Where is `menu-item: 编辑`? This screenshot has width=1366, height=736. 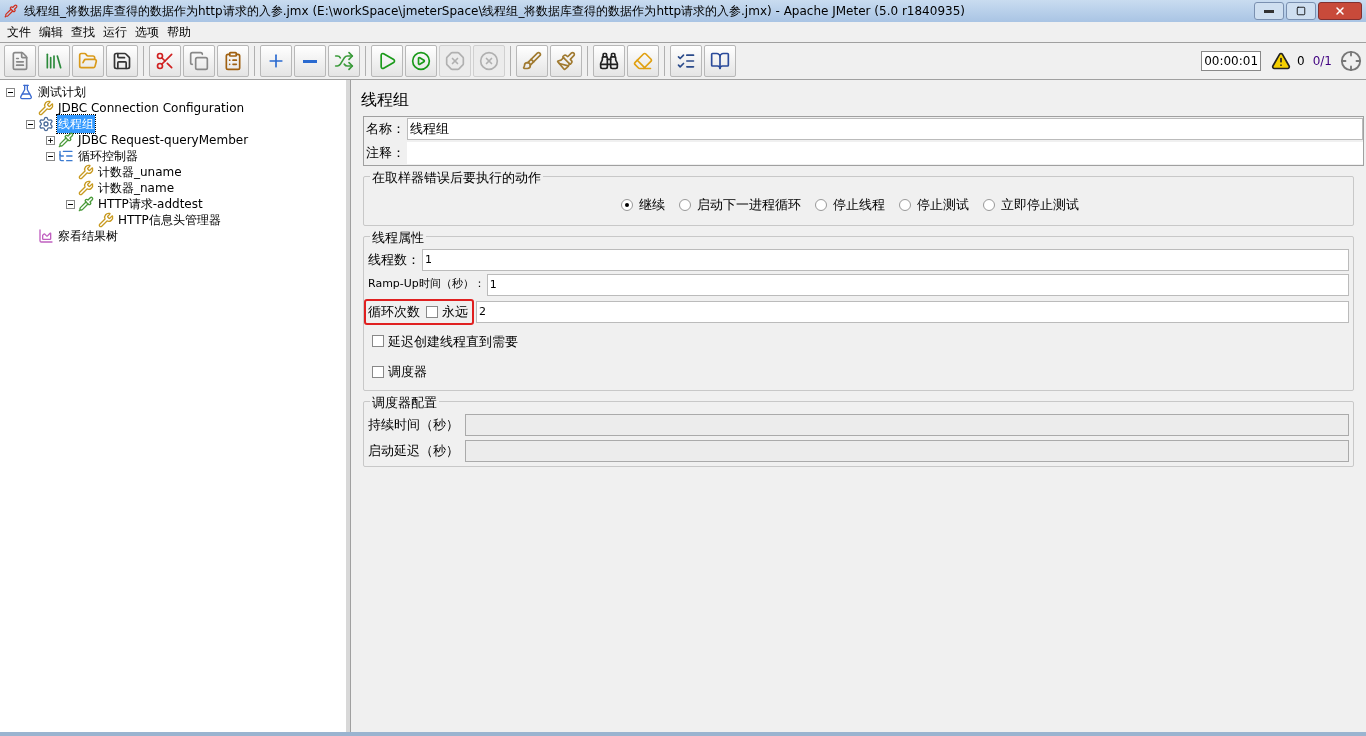
menu-item: 编辑 is located at coordinates (51, 32).